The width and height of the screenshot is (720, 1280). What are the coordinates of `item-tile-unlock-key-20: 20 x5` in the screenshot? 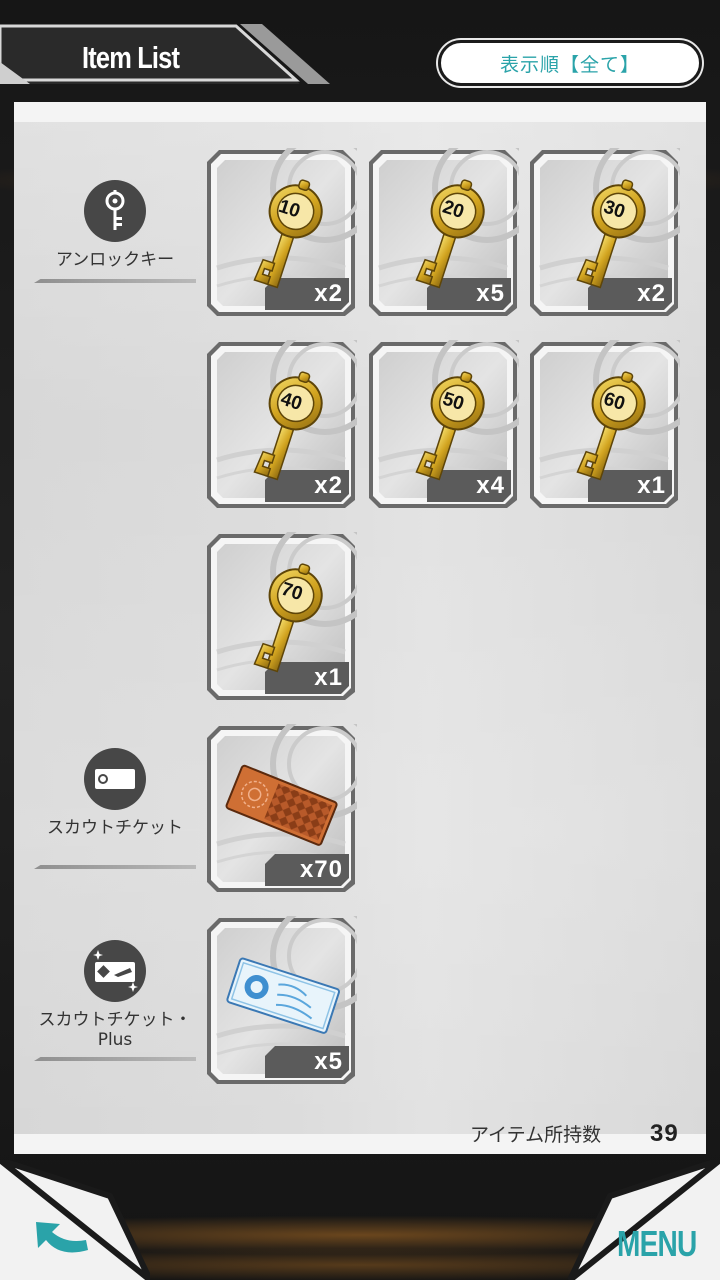 It's located at (443, 233).